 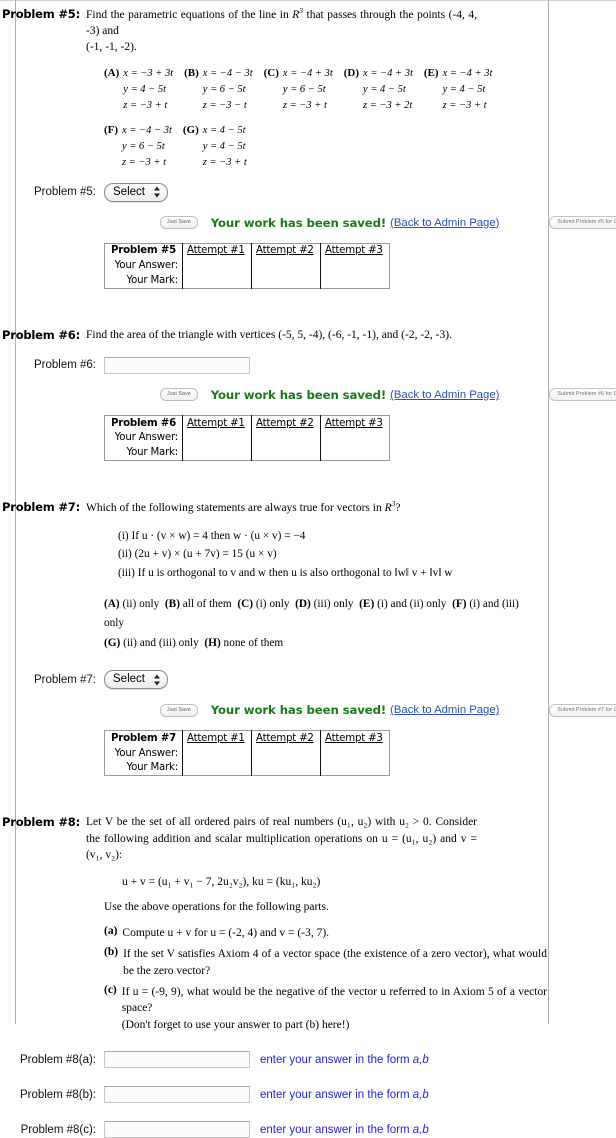 I want to click on problem-8c-hint: enter your answer in the form a,b, so click(x=344, y=1130).